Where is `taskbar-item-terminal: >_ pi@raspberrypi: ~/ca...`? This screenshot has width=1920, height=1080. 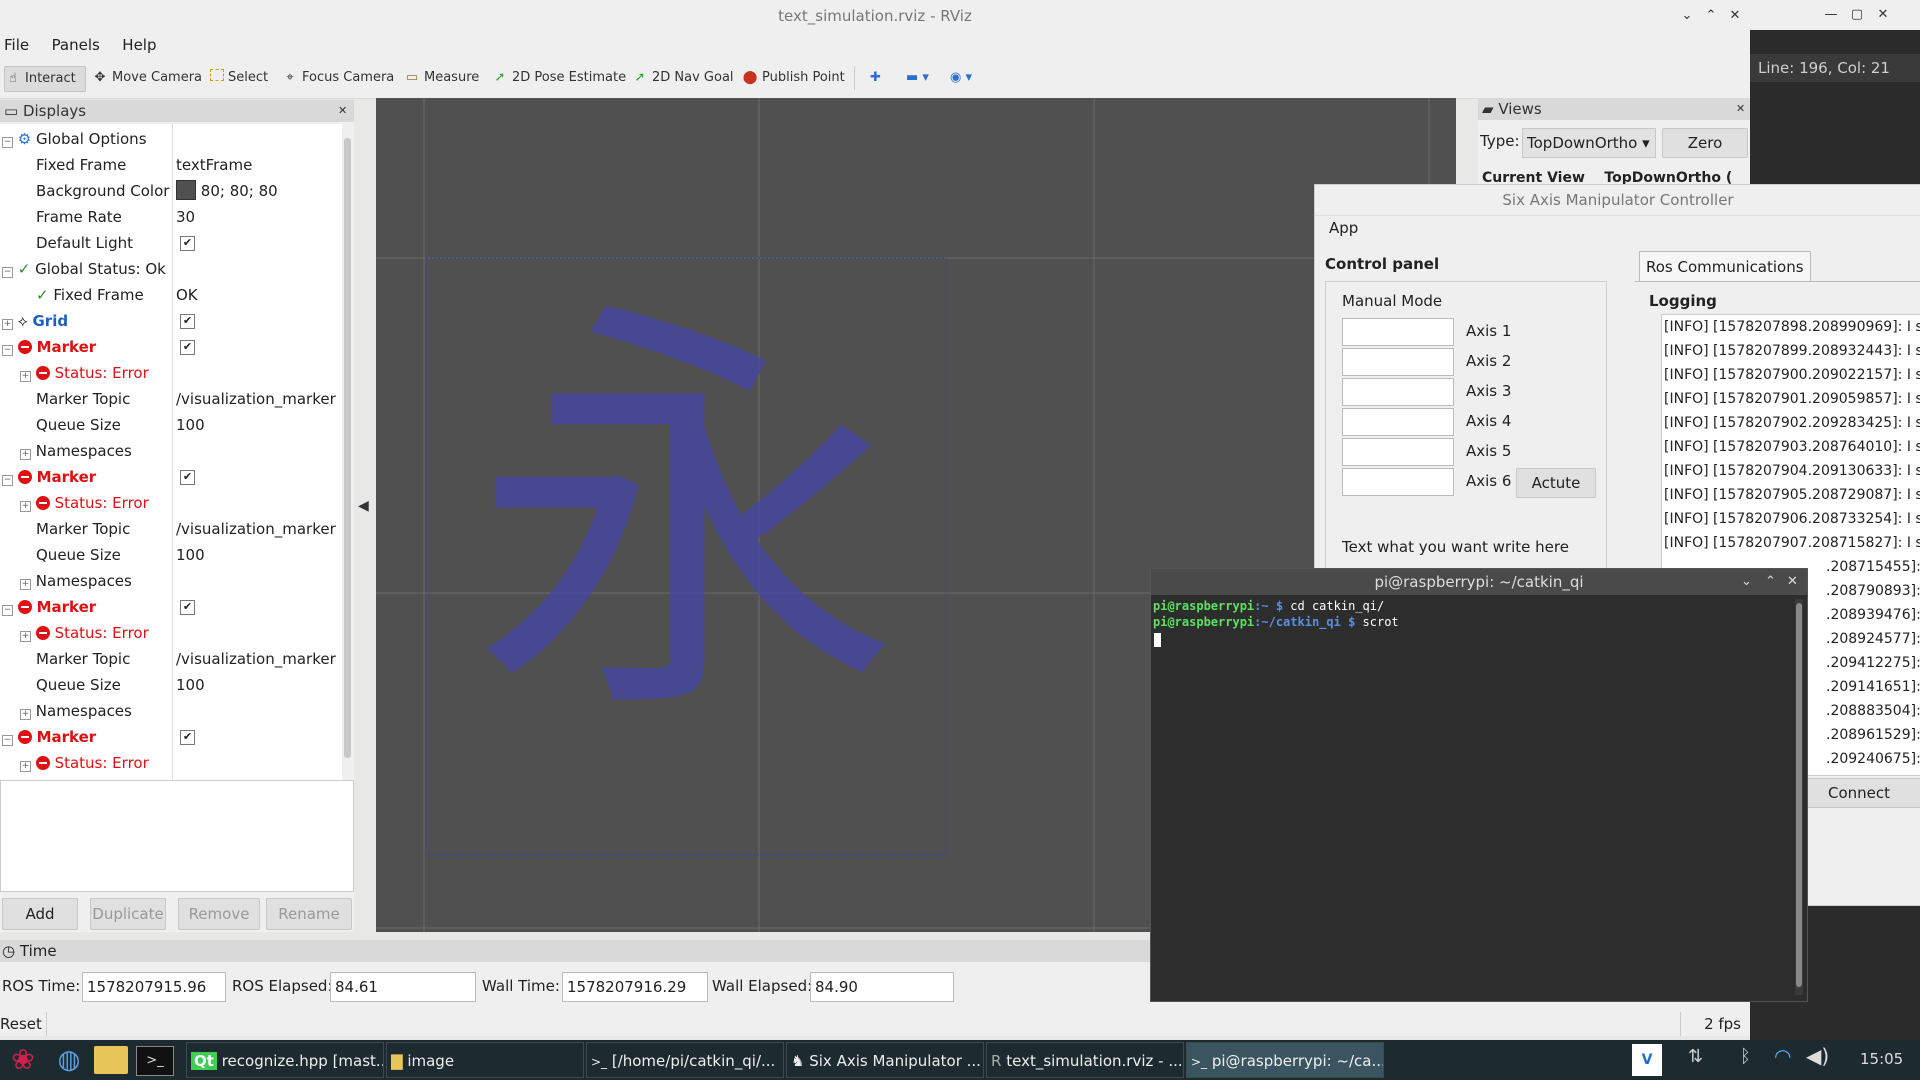
taskbar-item-terminal: >_ pi@raspberrypi: ~/ca... is located at coordinates (1285, 1060).